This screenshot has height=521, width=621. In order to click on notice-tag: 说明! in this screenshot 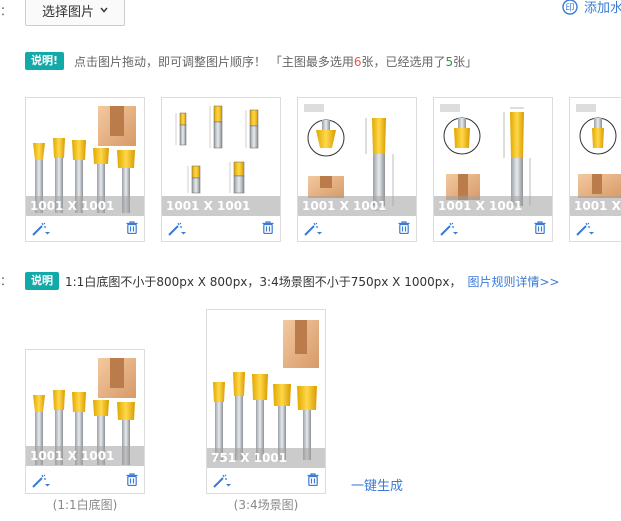, I will do `click(45, 61)`.